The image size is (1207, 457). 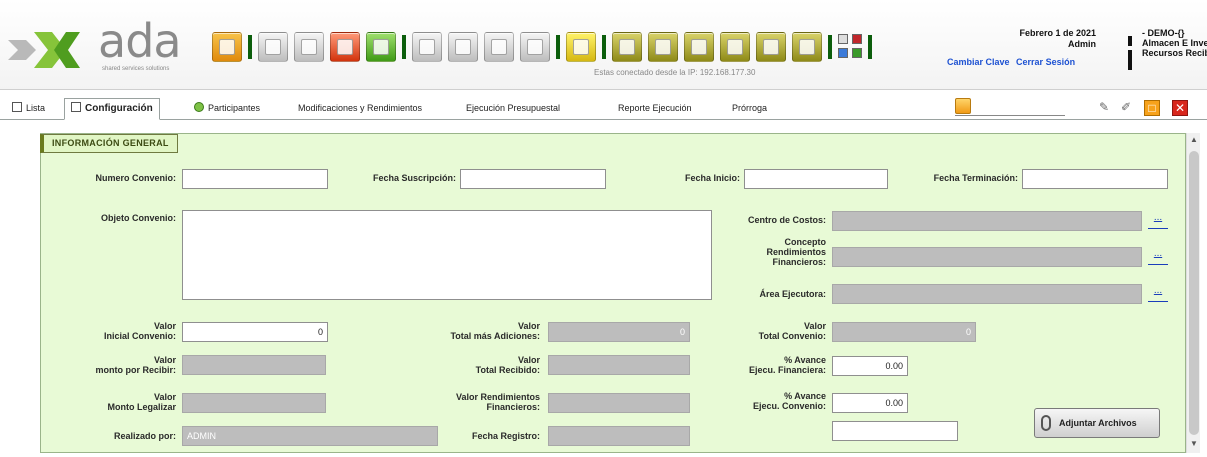 I want to click on numero-convenio-label: Numero Convenio:, so click(x=135, y=178).